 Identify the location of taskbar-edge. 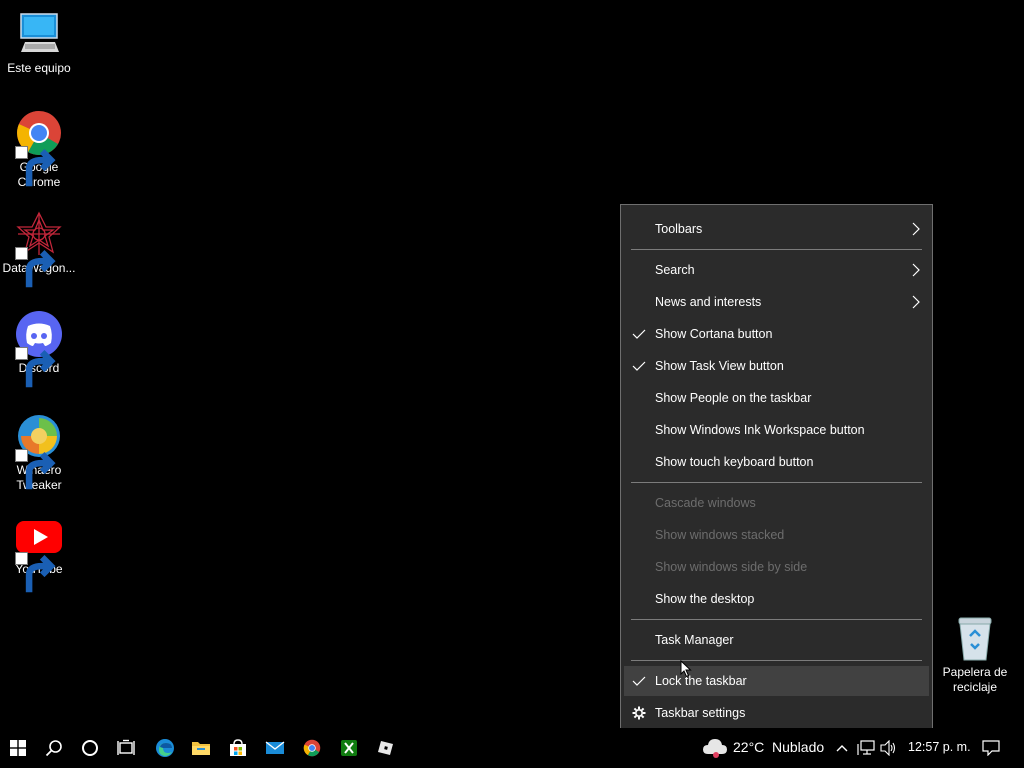
(165, 748).